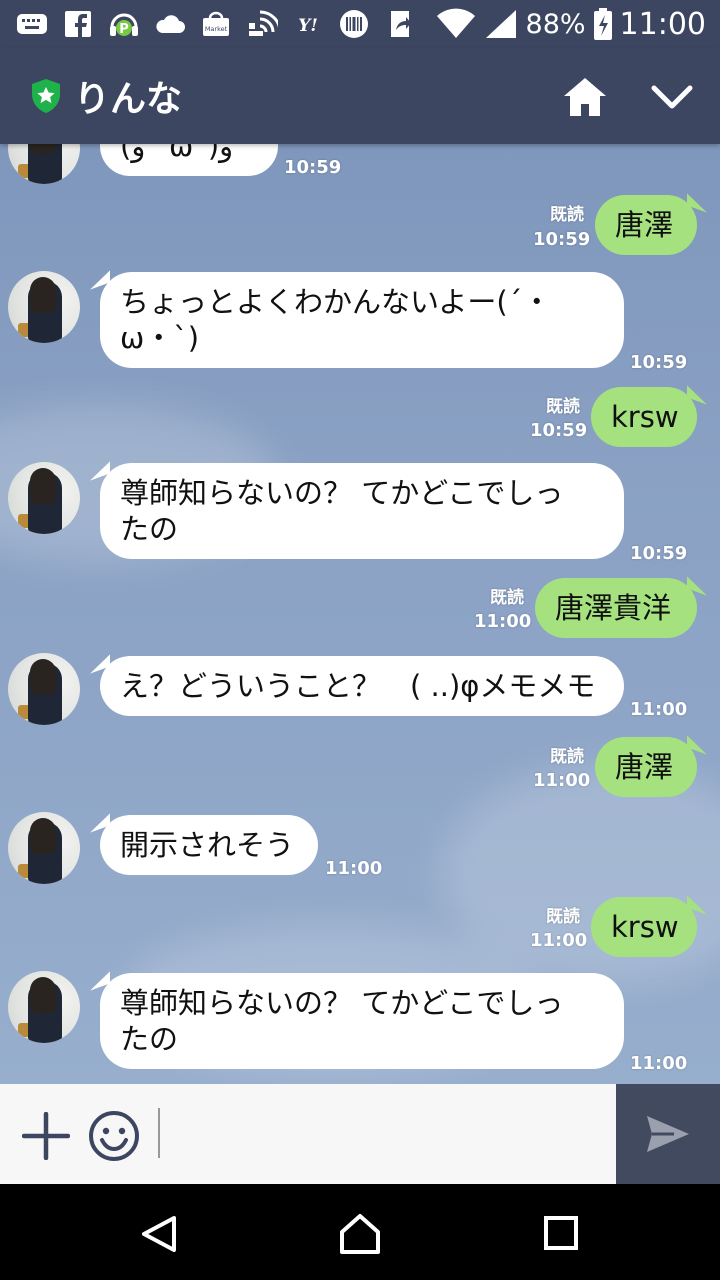 The image size is (720, 1280). What do you see at coordinates (114, 1136) in the screenshot?
I see `emoji-icon` at bounding box center [114, 1136].